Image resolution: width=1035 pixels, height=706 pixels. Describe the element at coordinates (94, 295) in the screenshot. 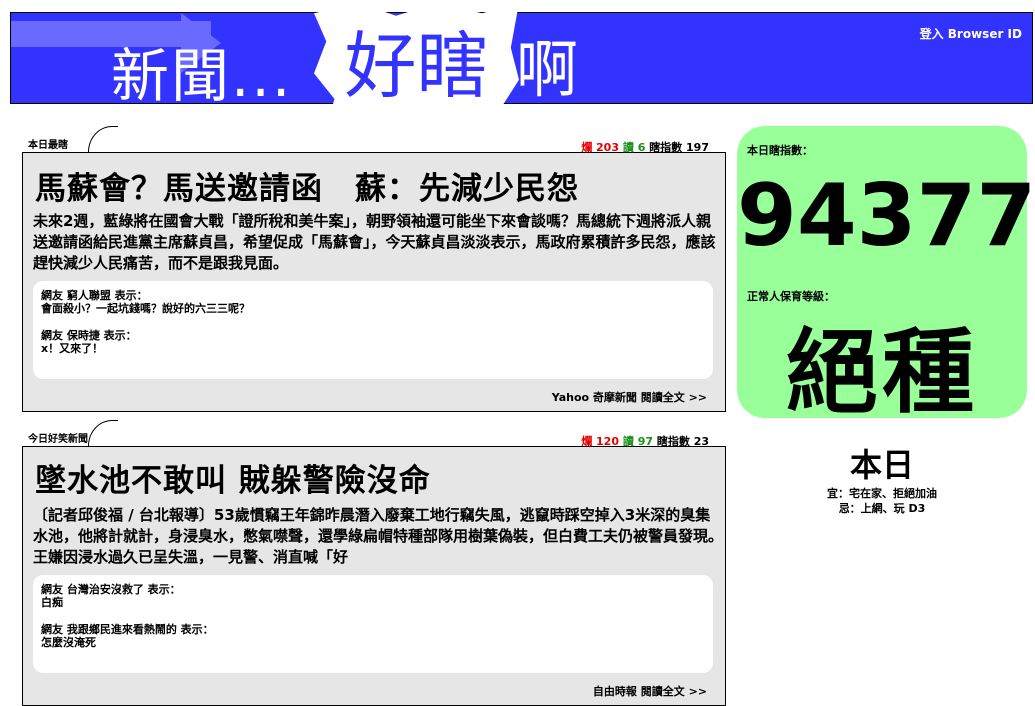

I see `comment-author: 網友 窮人聯盟 表示：` at that location.